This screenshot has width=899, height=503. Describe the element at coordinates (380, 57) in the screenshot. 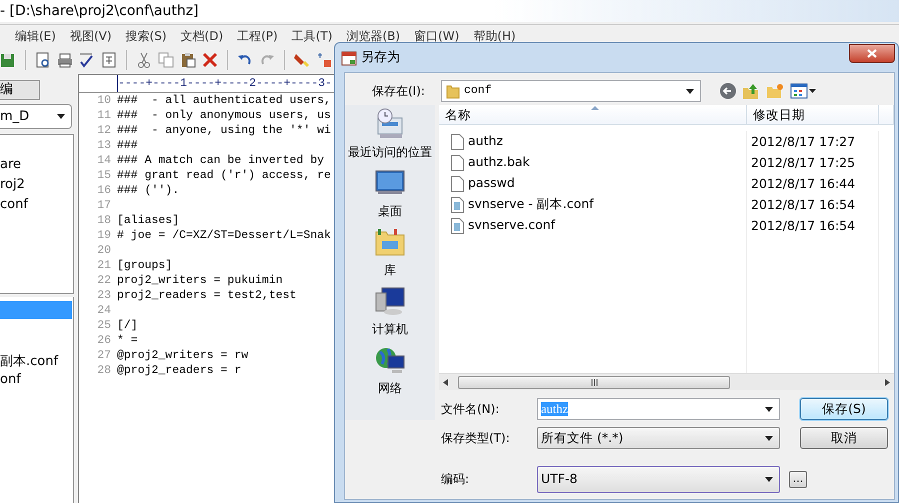

I see `dialog-title: 另存为` at that location.